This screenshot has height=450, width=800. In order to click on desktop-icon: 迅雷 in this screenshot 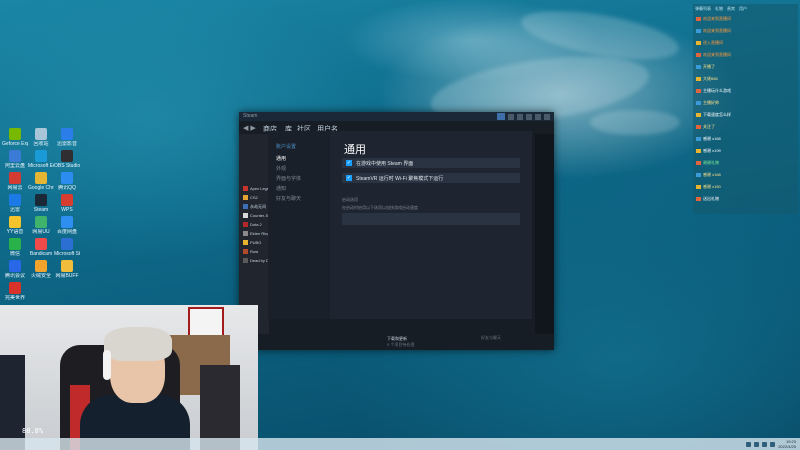, I will do `click(15, 203)`.